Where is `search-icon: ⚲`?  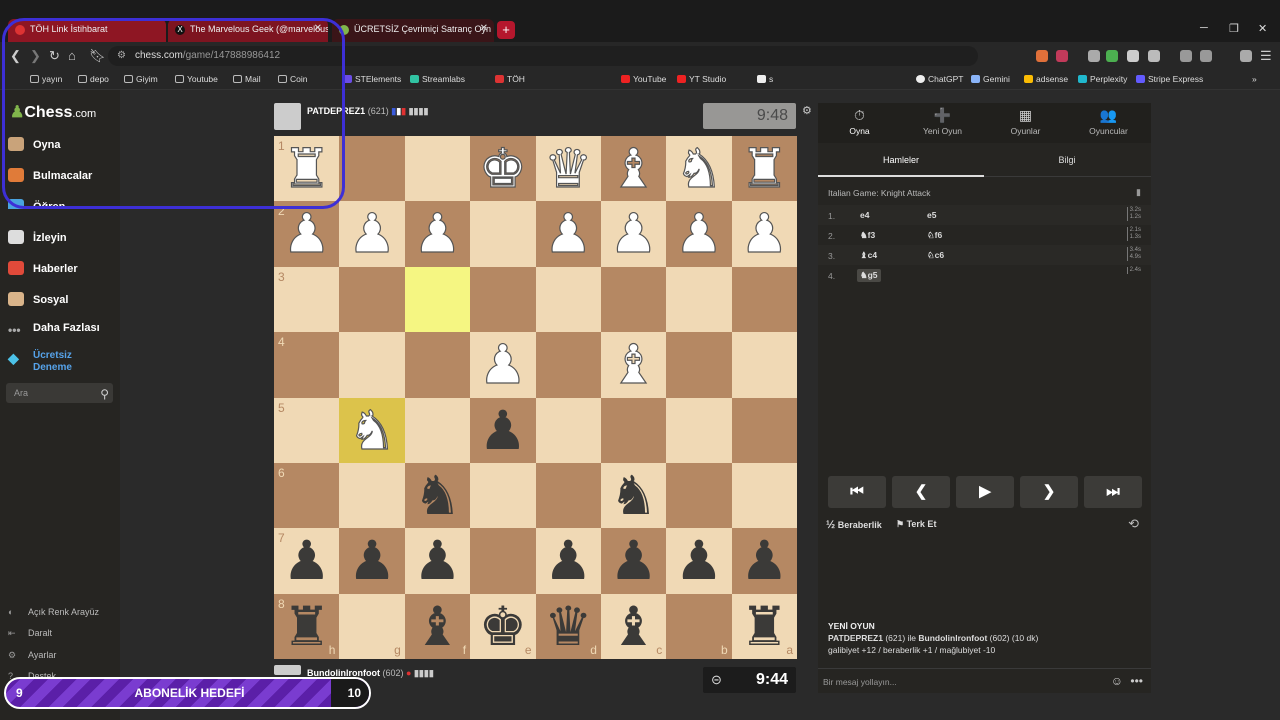 search-icon: ⚲ is located at coordinates (104, 394).